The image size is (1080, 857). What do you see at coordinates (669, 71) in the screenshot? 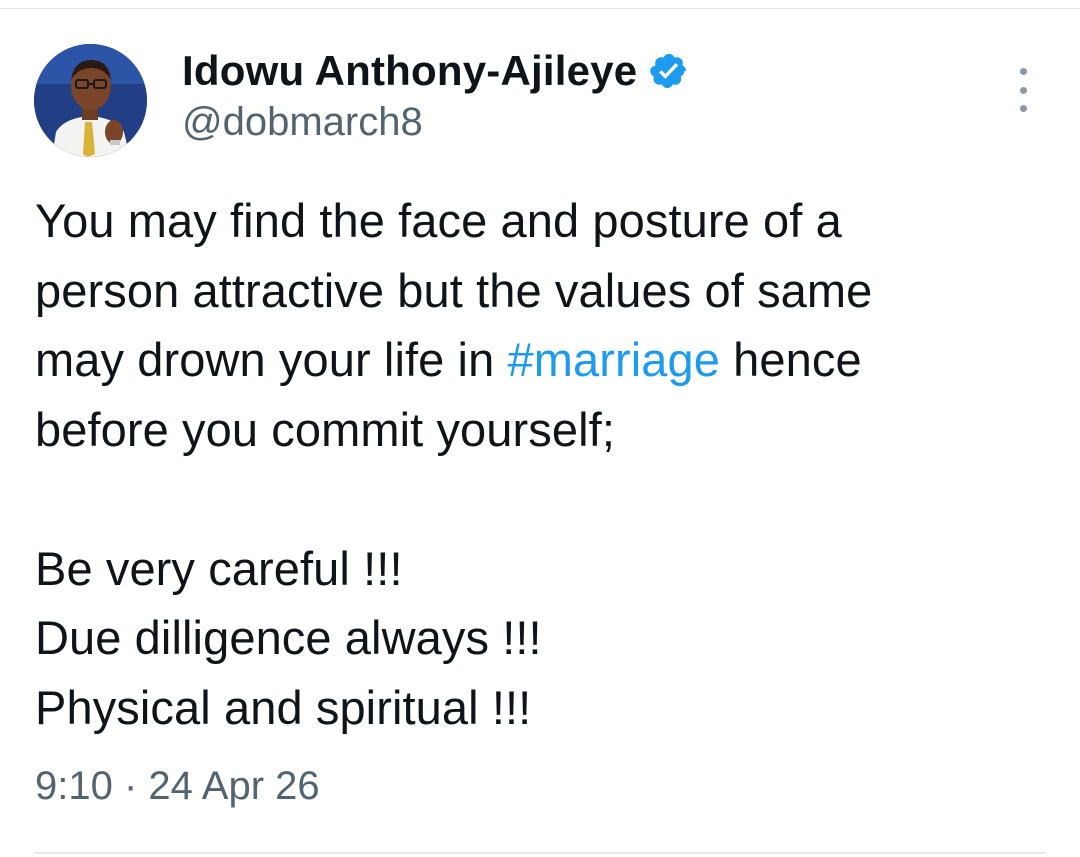
I see `verified-badge-icon` at bounding box center [669, 71].